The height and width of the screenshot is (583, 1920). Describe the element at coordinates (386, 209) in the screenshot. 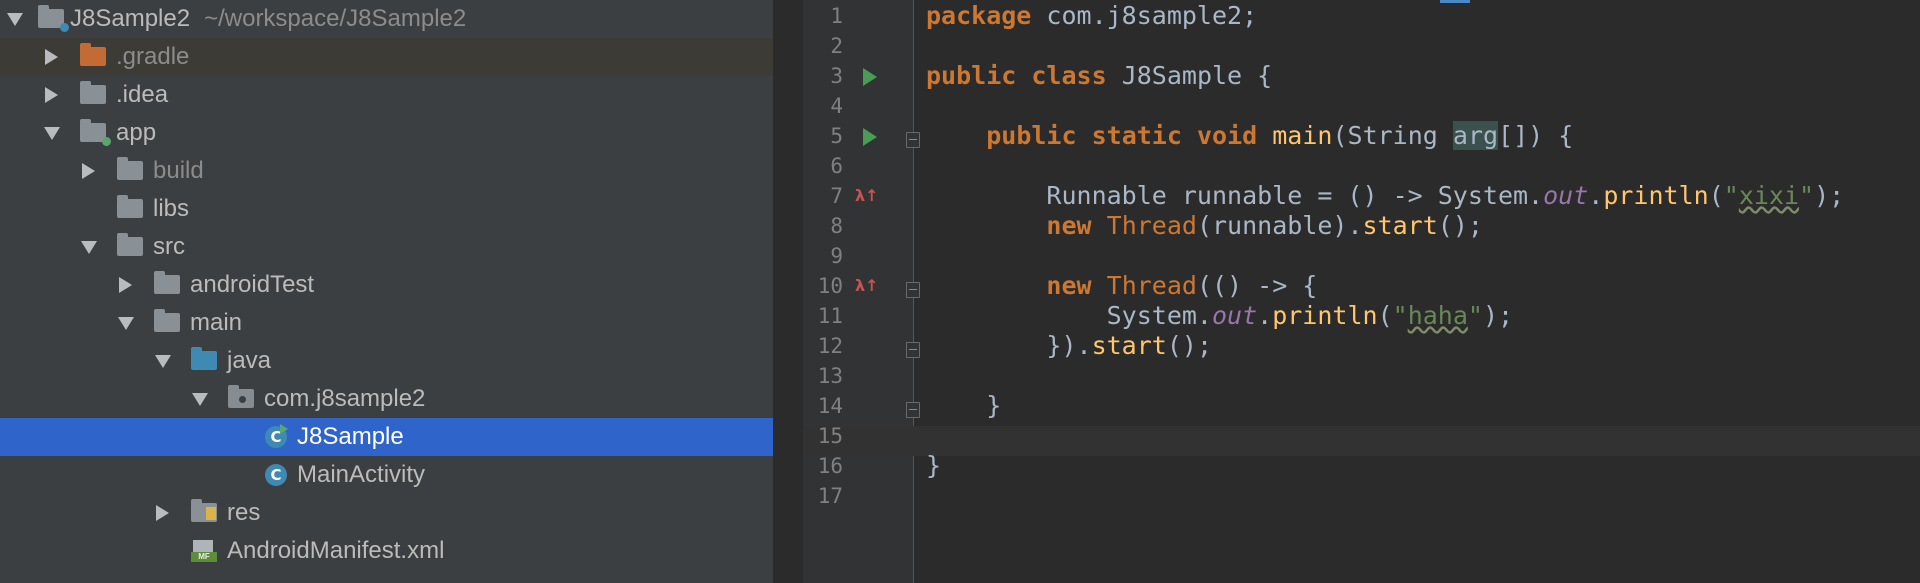

I see `tree-item-libs: libs` at that location.